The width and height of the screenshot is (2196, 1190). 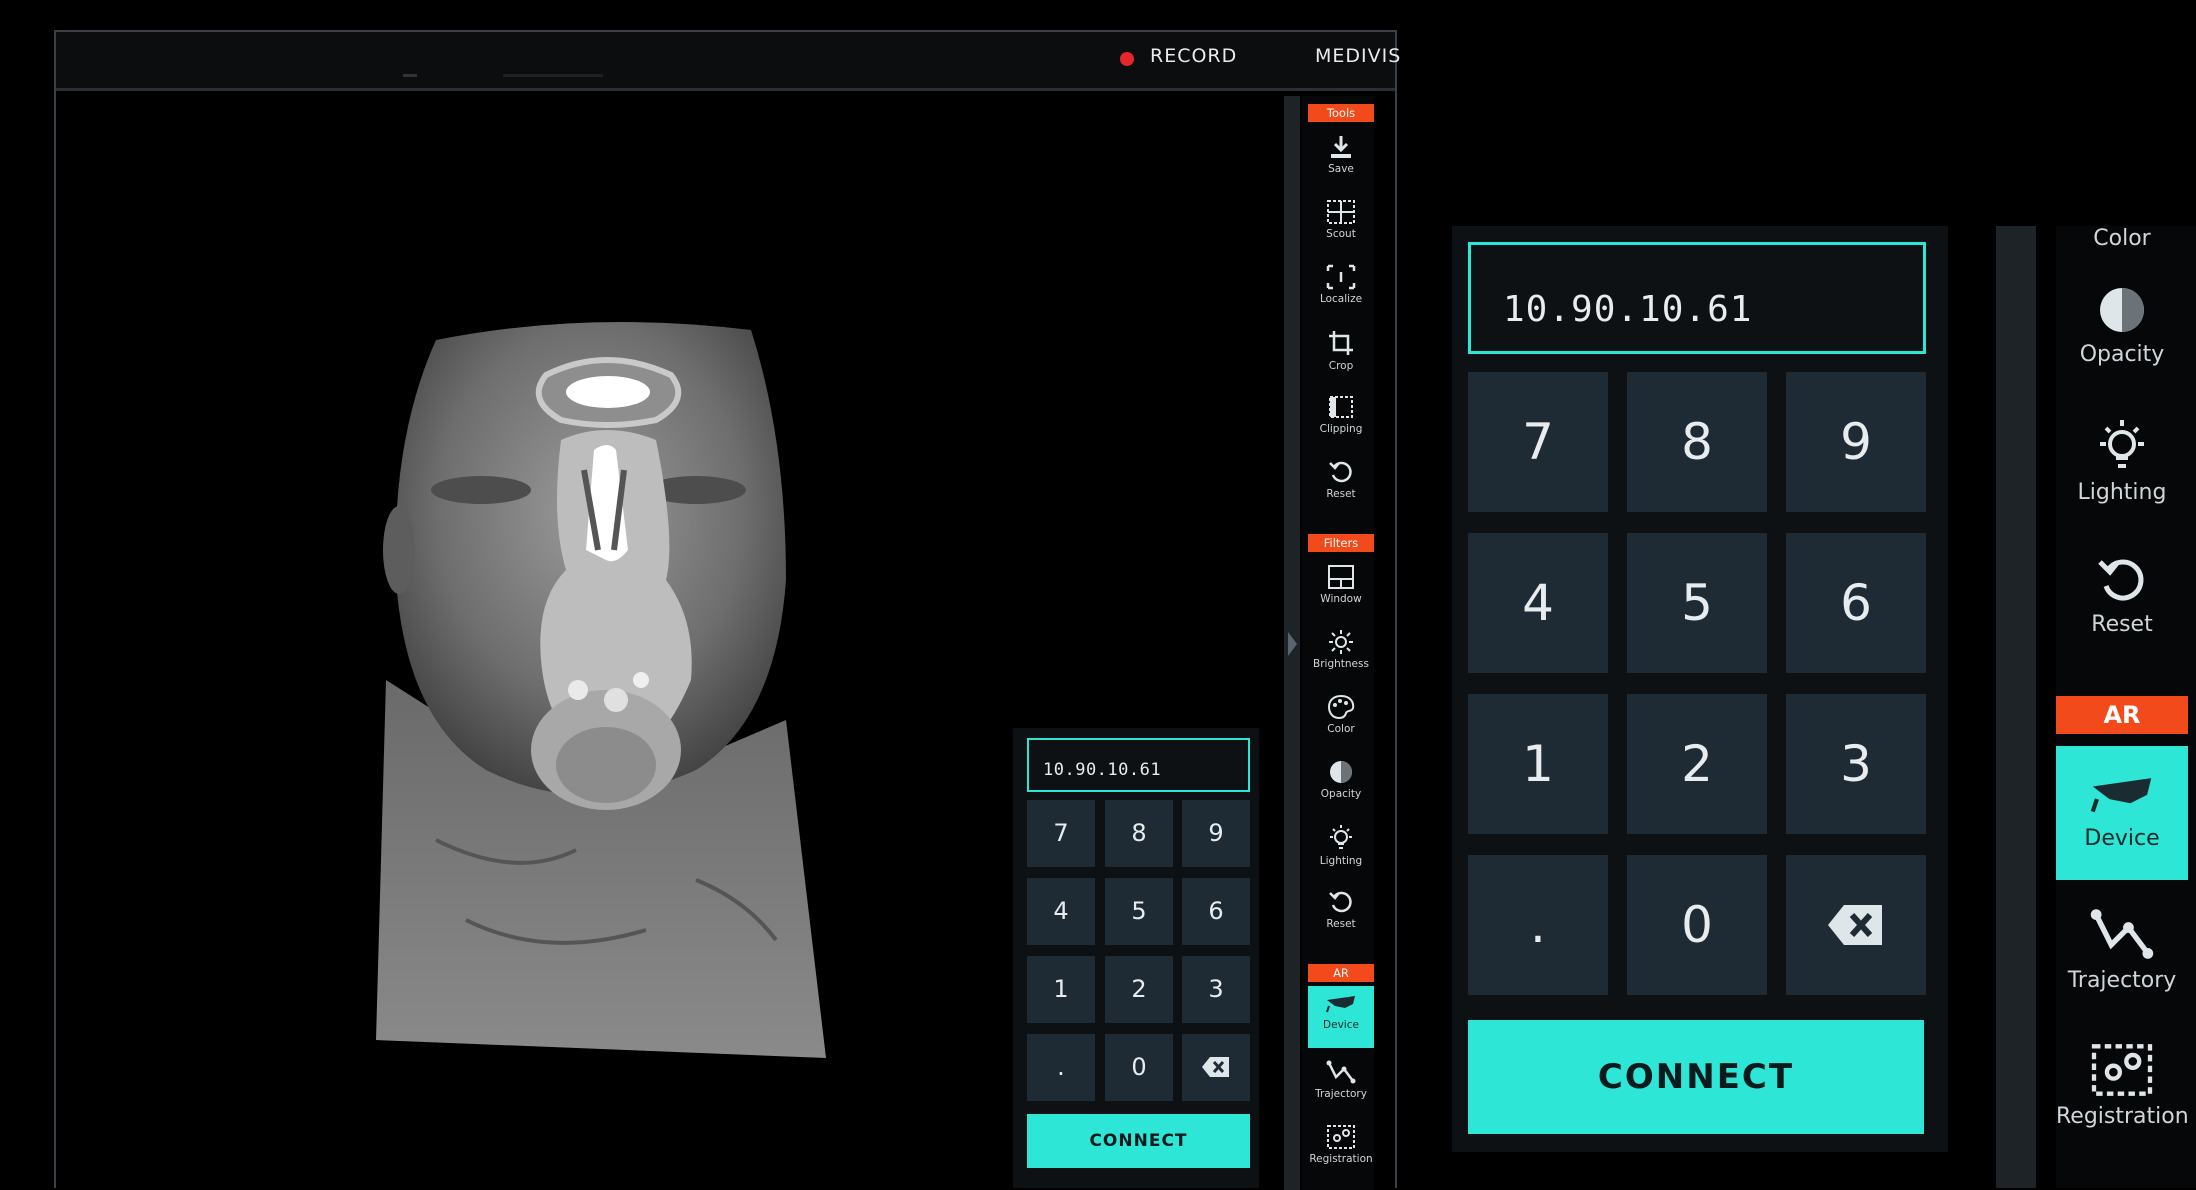 I want to click on palette-icon, so click(x=1341, y=707).